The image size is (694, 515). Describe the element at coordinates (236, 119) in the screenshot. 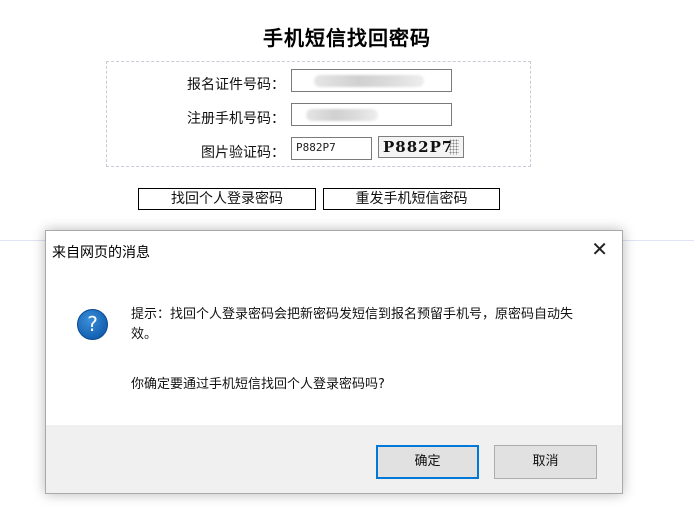

I see `phone-label: 注册手机号码：` at that location.